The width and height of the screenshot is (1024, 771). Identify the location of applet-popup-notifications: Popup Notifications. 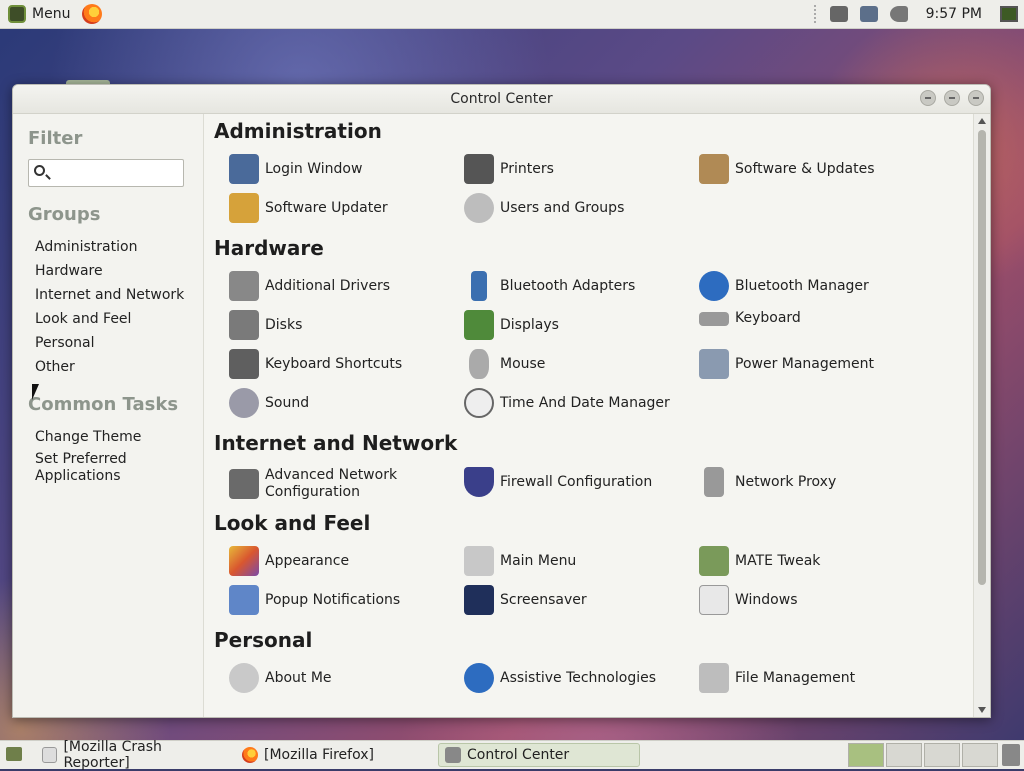
(314, 600).